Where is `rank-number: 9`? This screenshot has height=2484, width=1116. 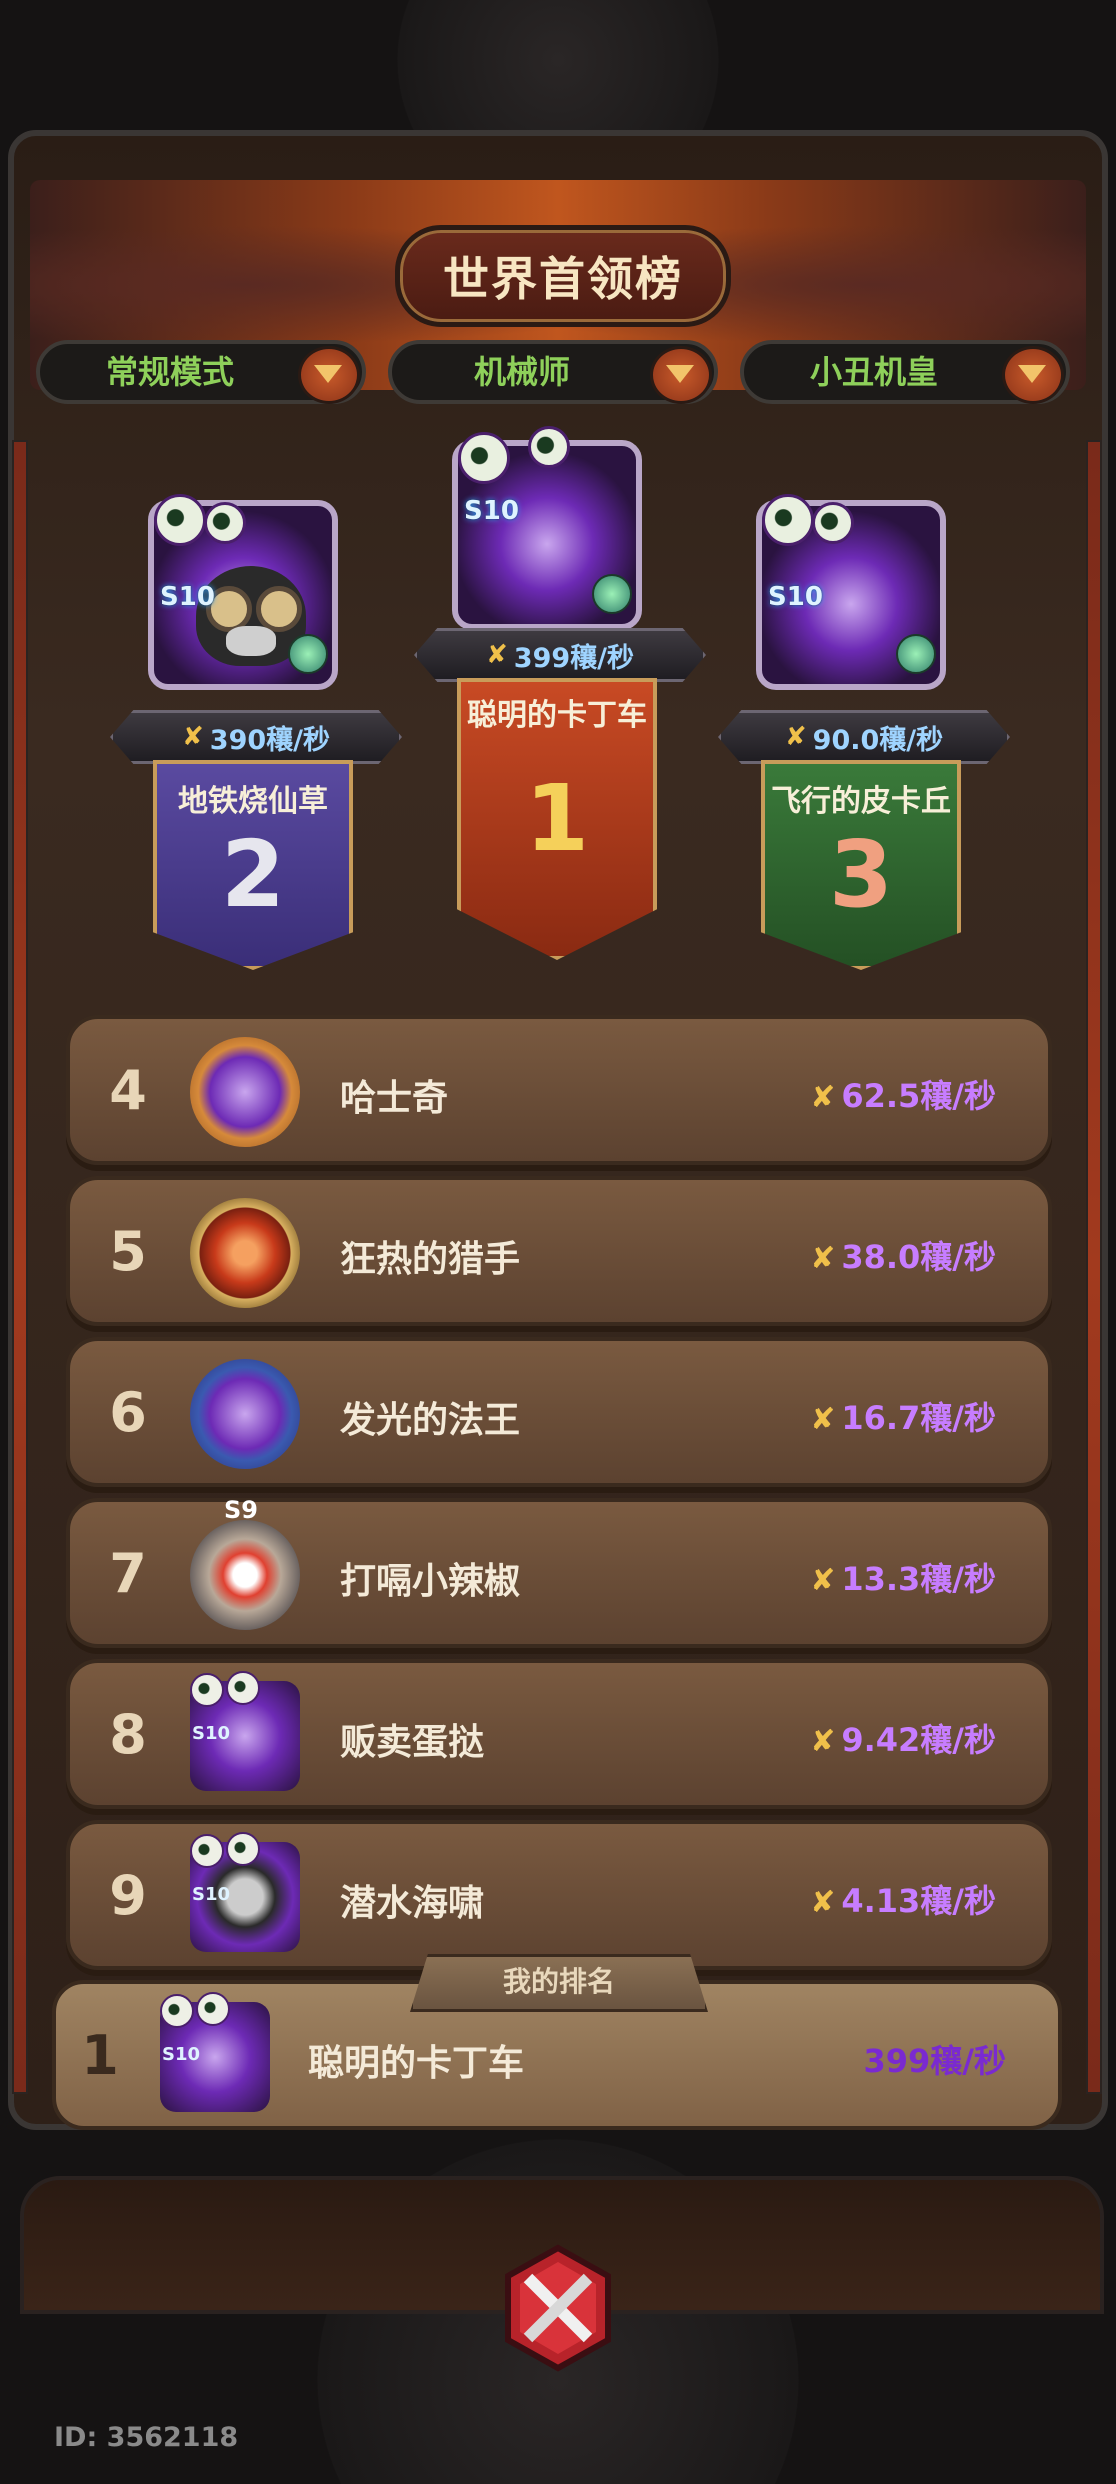 rank-number: 9 is located at coordinates (128, 1895).